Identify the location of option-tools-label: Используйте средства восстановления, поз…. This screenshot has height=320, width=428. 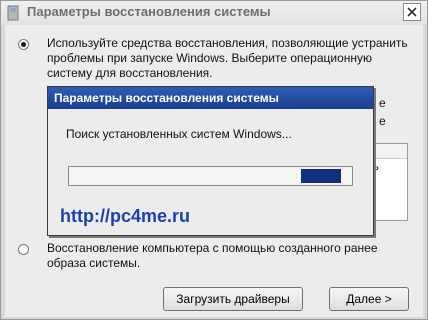
(227, 58).